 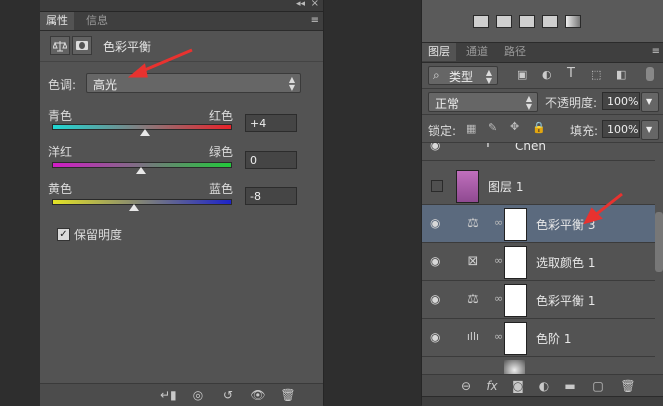 What do you see at coordinates (584, 131) in the screenshot?
I see `fill-label: 填充:` at bounding box center [584, 131].